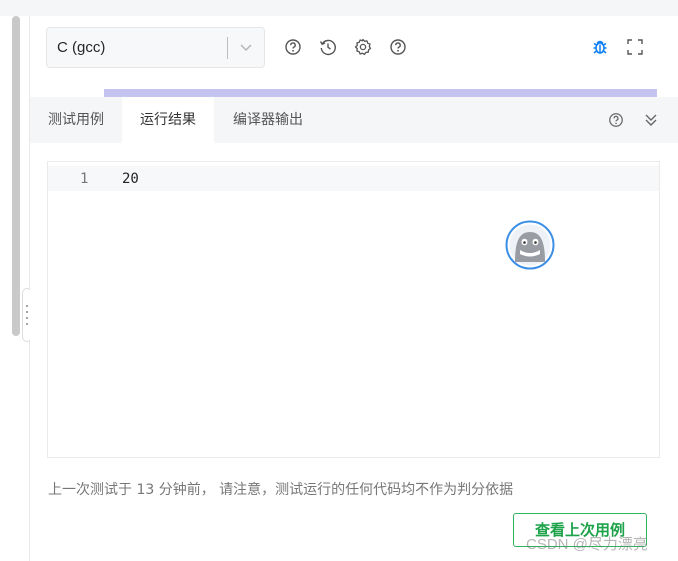 This screenshot has height=561, width=678. What do you see at coordinates (84, 179) in the screenshot?
I see `line-number: 1` at bounding box center [84, 179].